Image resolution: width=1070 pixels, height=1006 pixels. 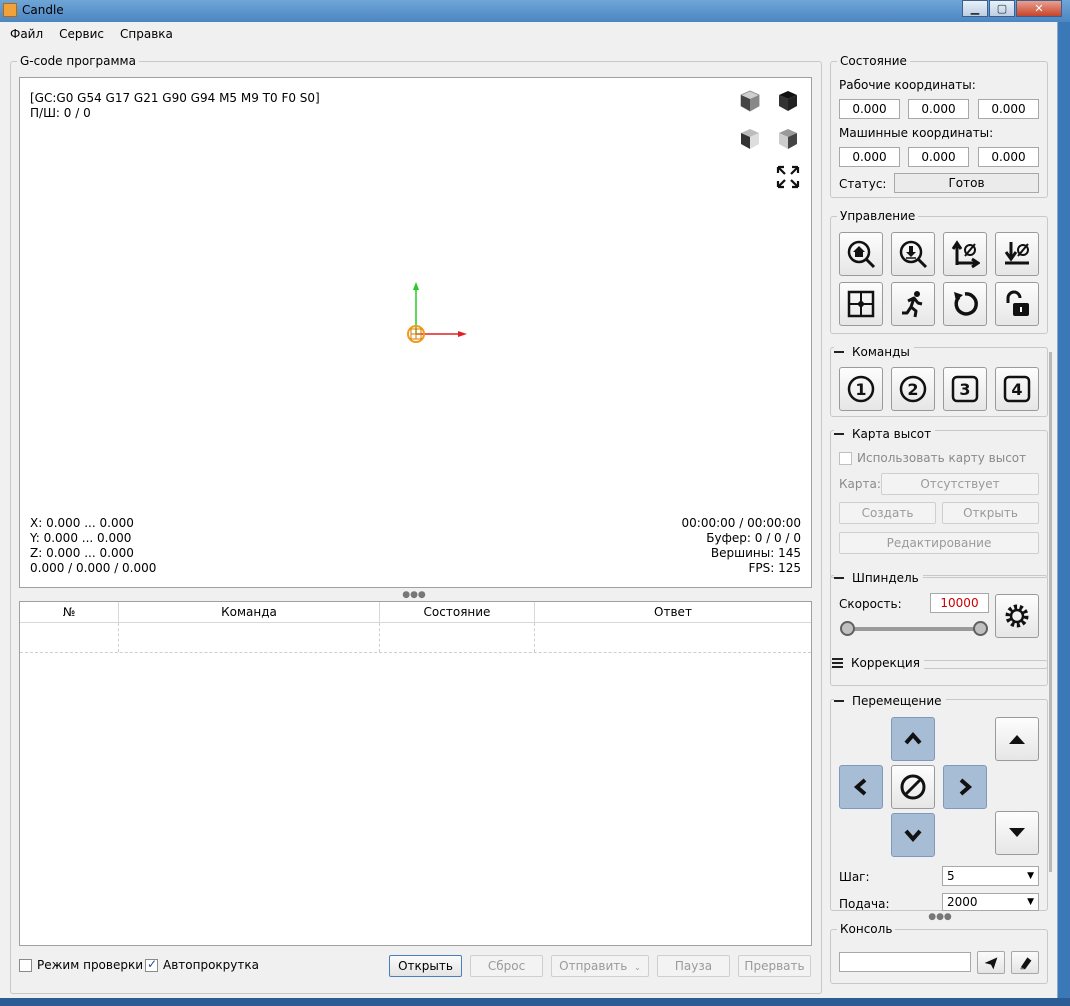 I want to click on send-paper-plane-icon, so click(x=991, y=963).